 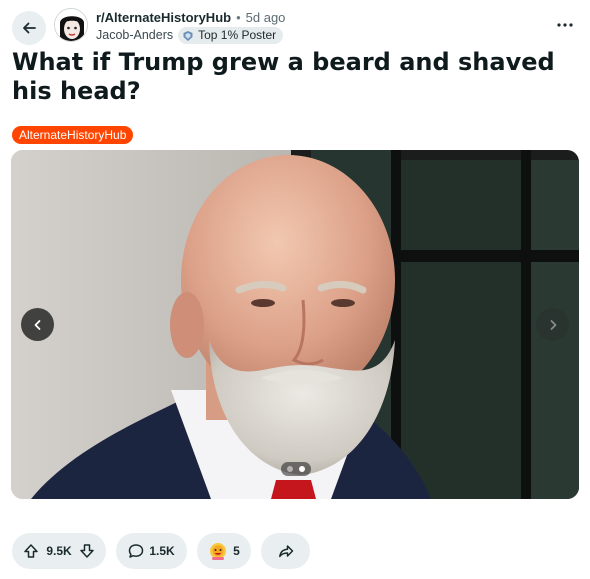 What do you see at coordinates (265, 17) in the screenshot?
I see `post-age: 5d ago` at bounding box center [265, 17].